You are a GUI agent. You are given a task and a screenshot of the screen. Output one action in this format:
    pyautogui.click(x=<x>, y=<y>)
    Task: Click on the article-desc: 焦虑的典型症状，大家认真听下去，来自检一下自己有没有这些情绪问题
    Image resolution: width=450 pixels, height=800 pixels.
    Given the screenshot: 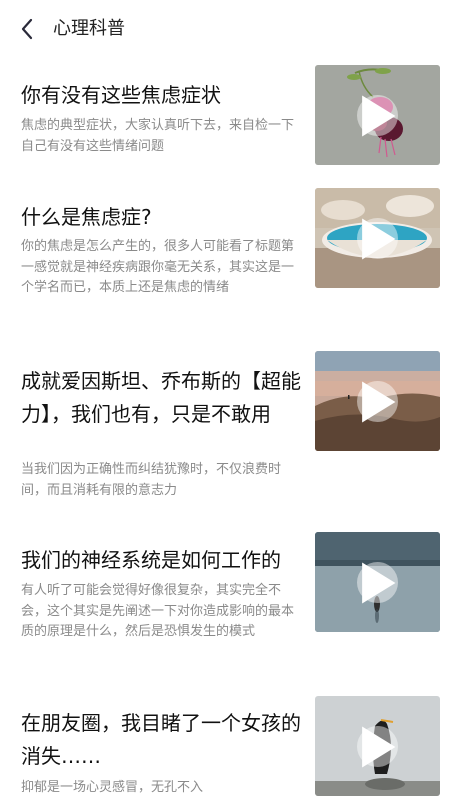 What is the action you would take?
    pyautogui.click(x=158, y=136)
    